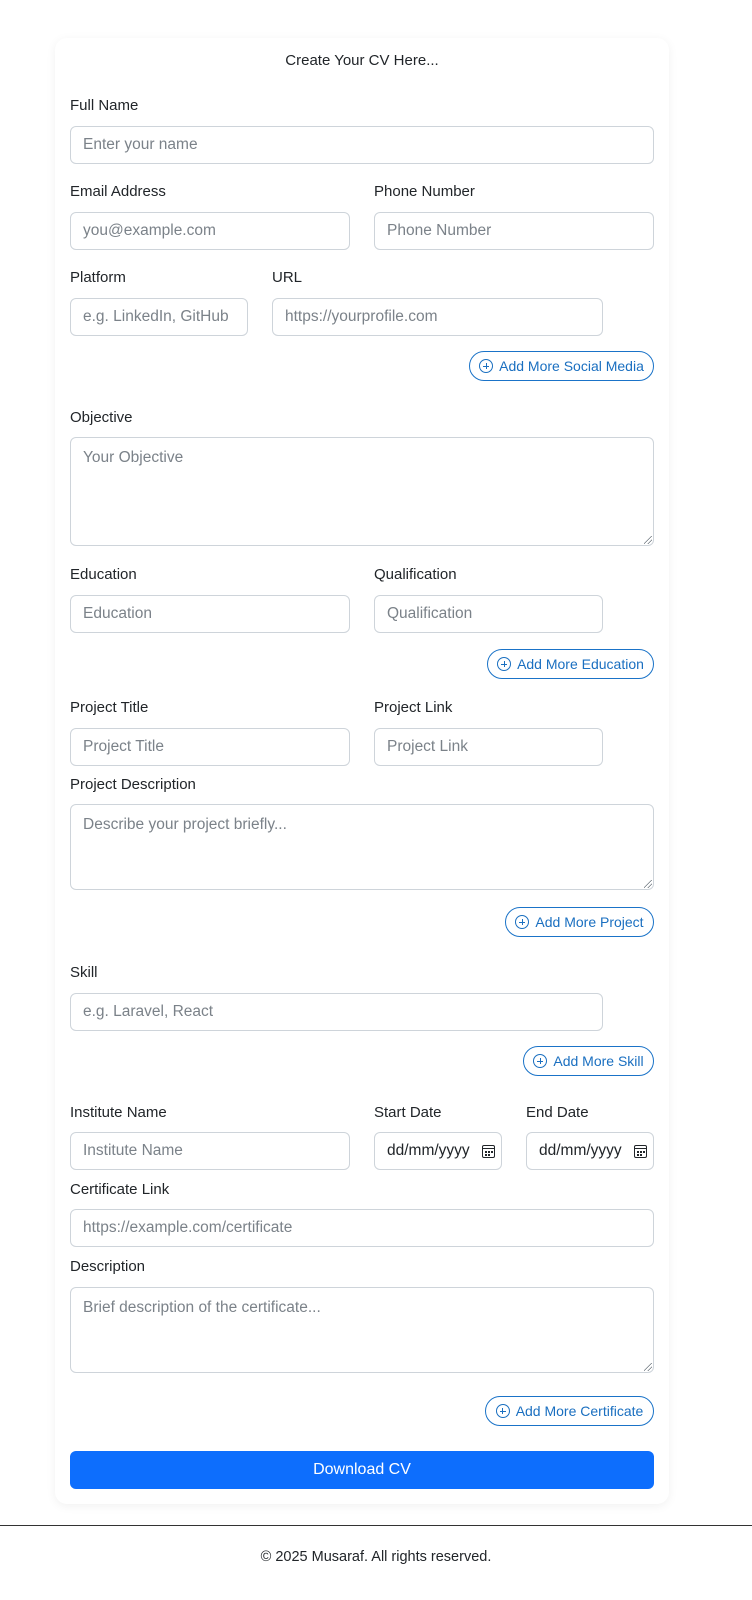 The height and width of the screenshot is (1600, 752). I want to click on add-skill-button: Add More Skill, so click(588, 1061).